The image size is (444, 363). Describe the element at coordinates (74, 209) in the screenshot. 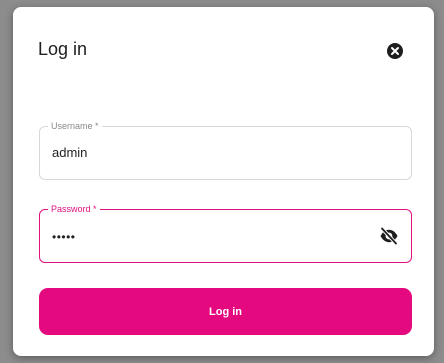

I see `password-label: Password *` at that location.